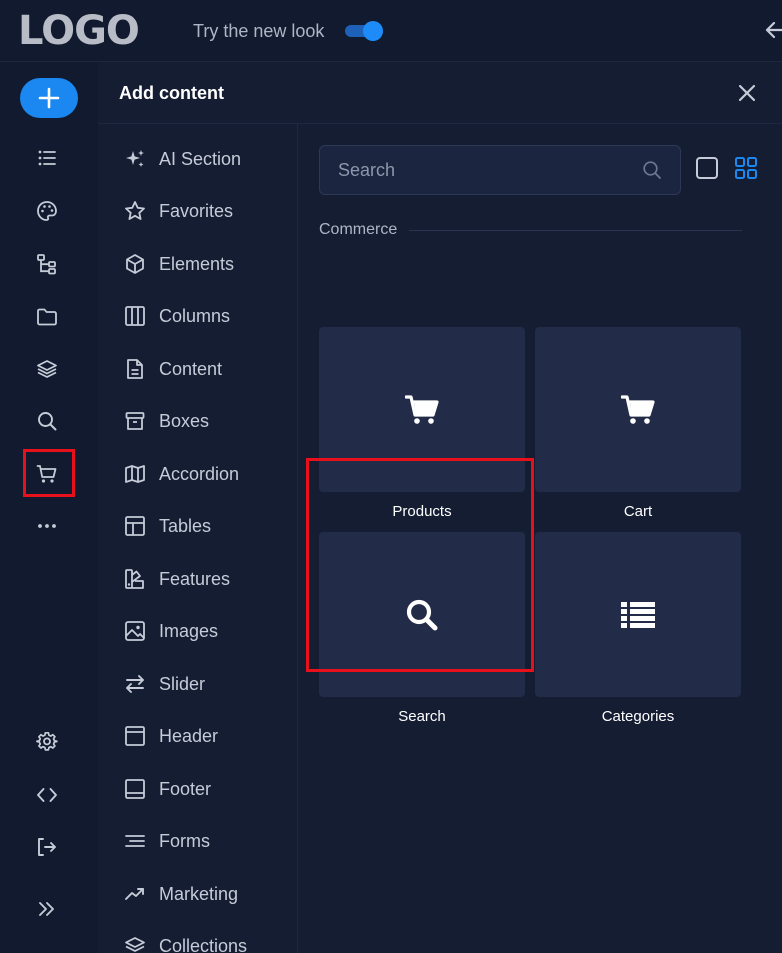  I want to click on document-icon, so click(135, 369).